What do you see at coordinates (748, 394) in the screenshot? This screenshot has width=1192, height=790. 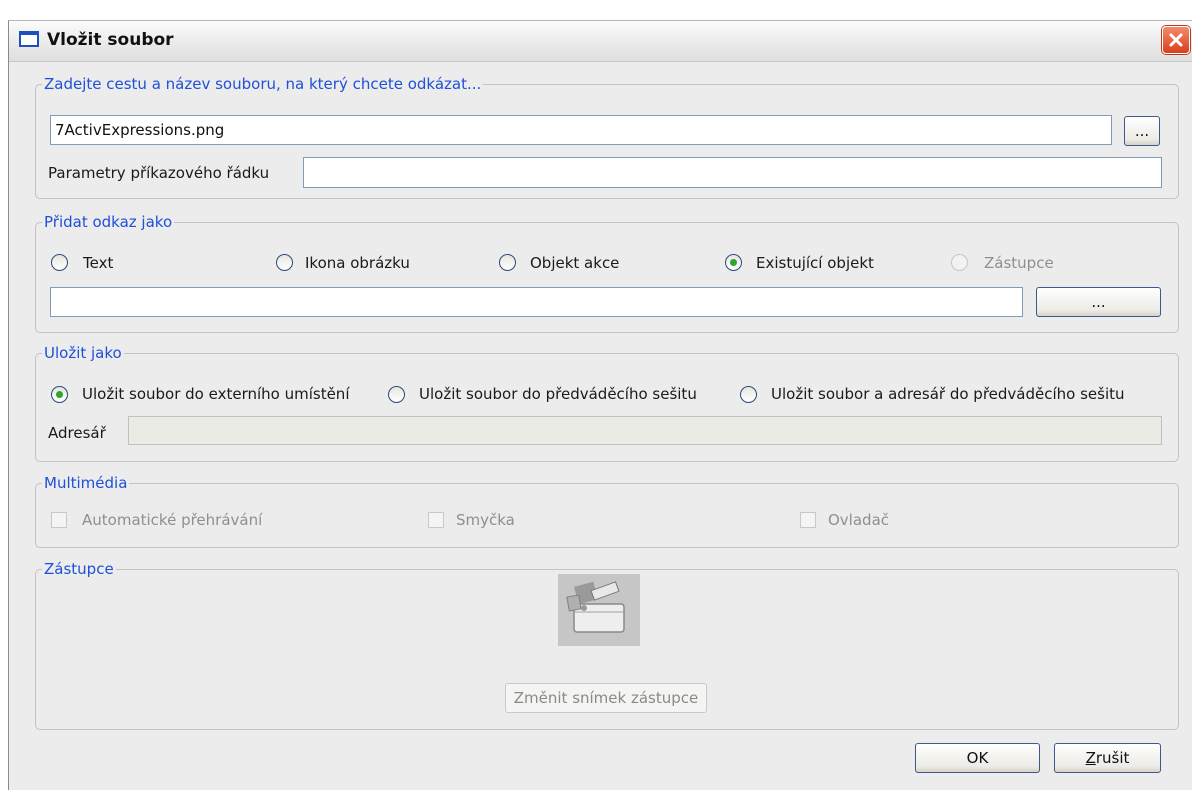 I see `radio-save-file-dir-flipchart` at bounding box center [748, 394].